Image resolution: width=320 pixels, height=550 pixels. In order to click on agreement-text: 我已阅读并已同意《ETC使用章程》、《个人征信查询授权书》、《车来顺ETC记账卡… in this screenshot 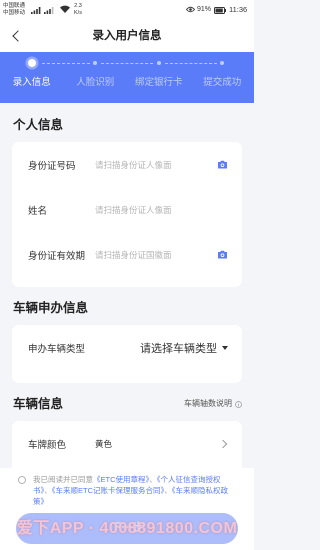, I will do `click(133, 490)`.